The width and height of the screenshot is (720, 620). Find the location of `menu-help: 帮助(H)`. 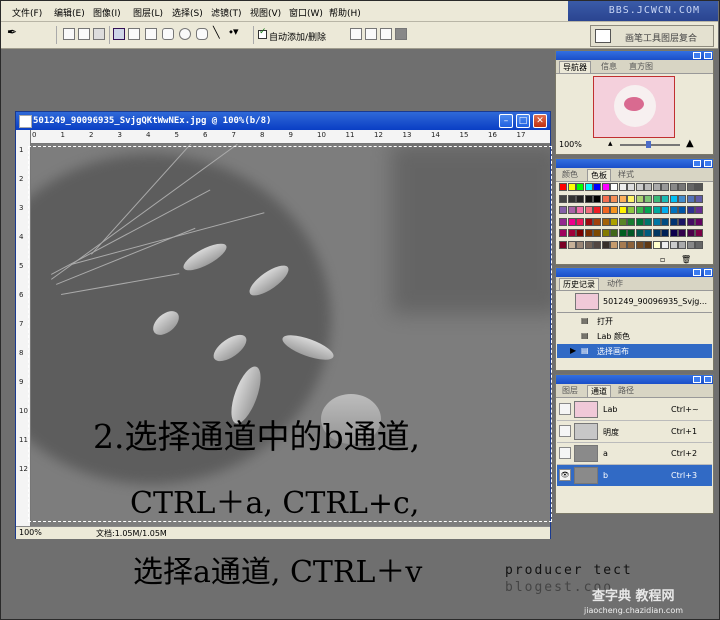

menu-help: 帮助(H) is located at coordinates (345, 12).